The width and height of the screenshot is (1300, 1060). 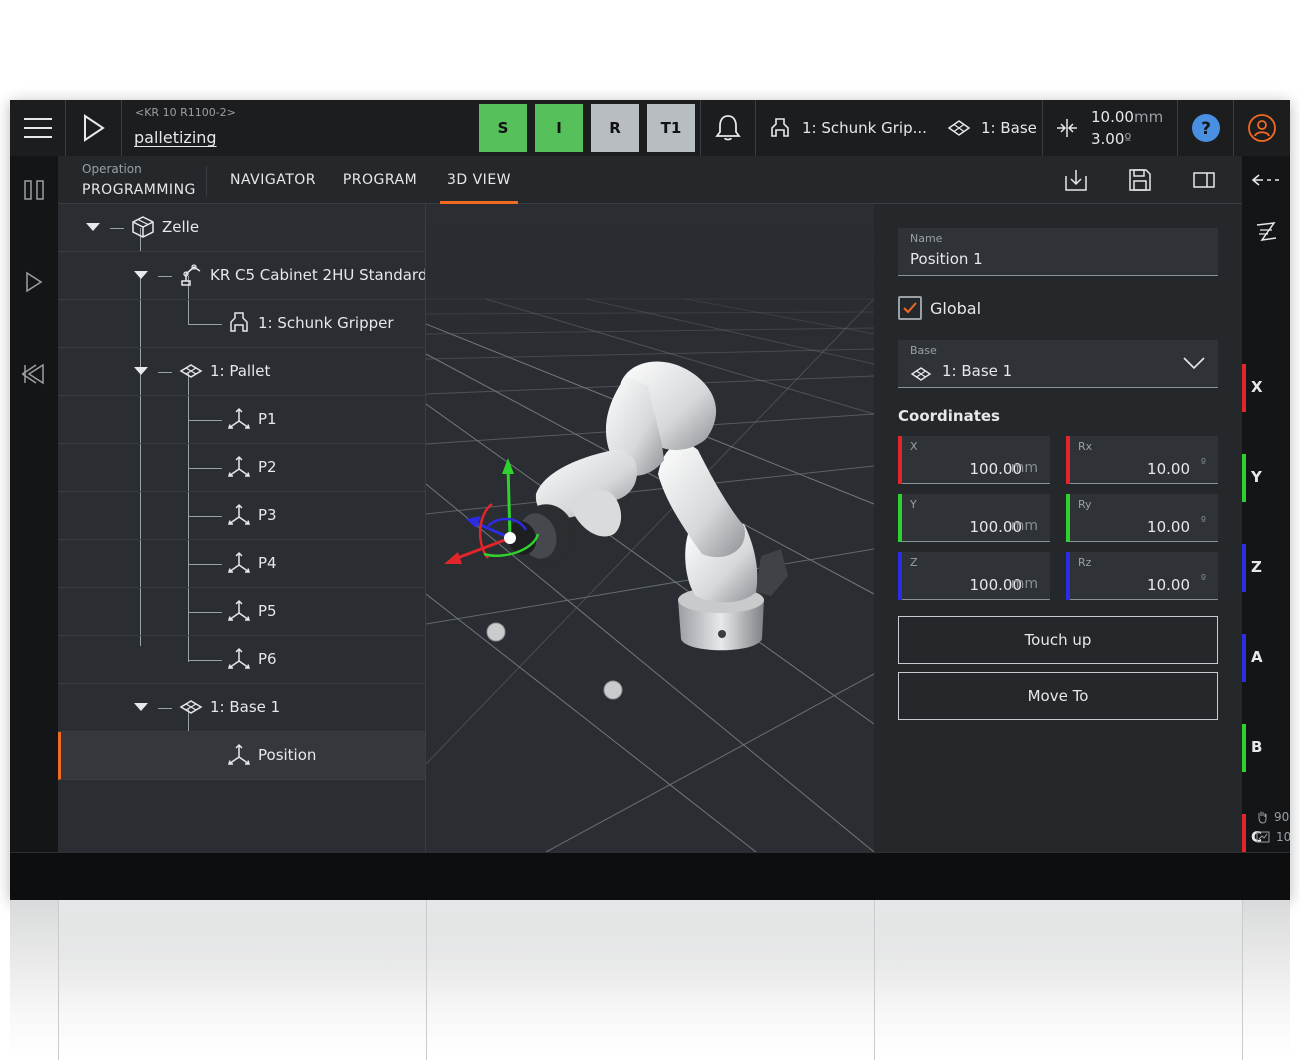 I want to click on help-icon: ?, so click(x=1205, y=128).